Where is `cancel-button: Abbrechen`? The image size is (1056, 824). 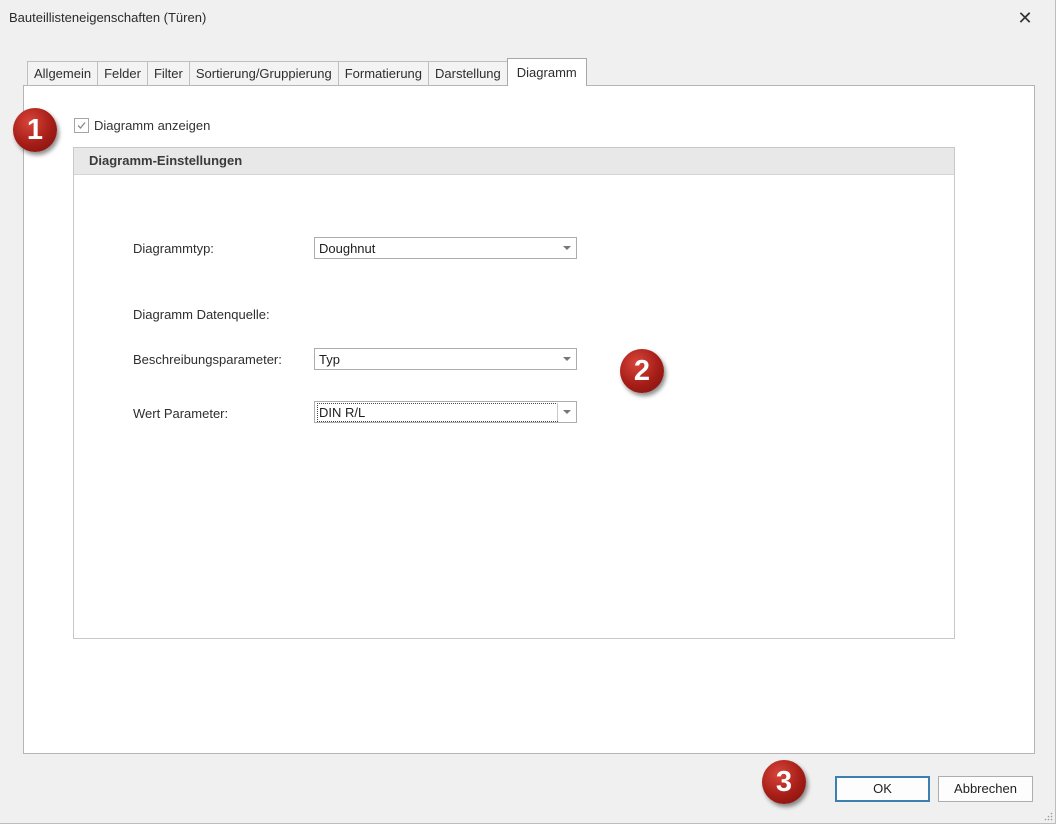
cancel-button: Abbrechen is located at coordinates (985, 789).